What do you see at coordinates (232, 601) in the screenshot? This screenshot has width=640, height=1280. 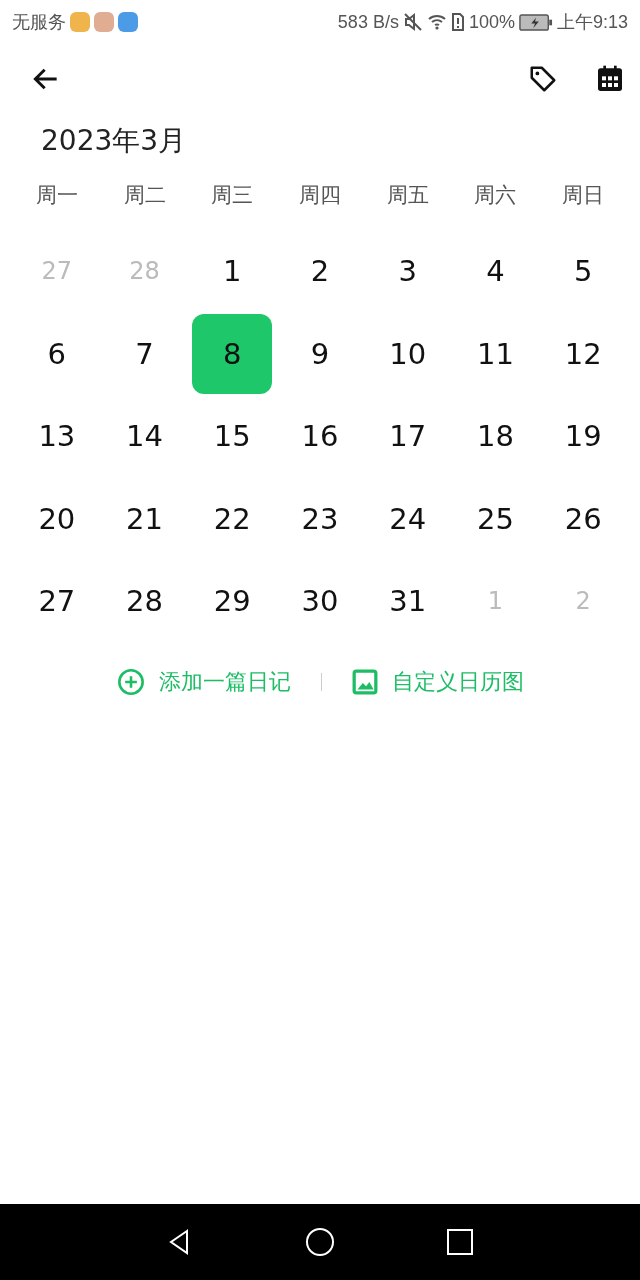 I see `calendar-day: 29` at bounding box center [232, 601].